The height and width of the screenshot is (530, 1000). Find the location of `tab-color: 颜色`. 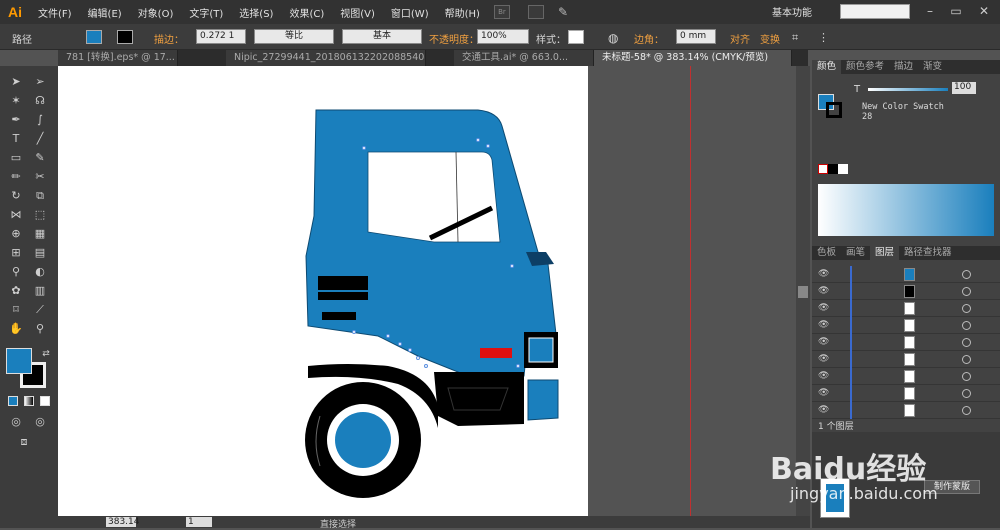

tab-color: 颜色 is located at coordinates (827, 67).